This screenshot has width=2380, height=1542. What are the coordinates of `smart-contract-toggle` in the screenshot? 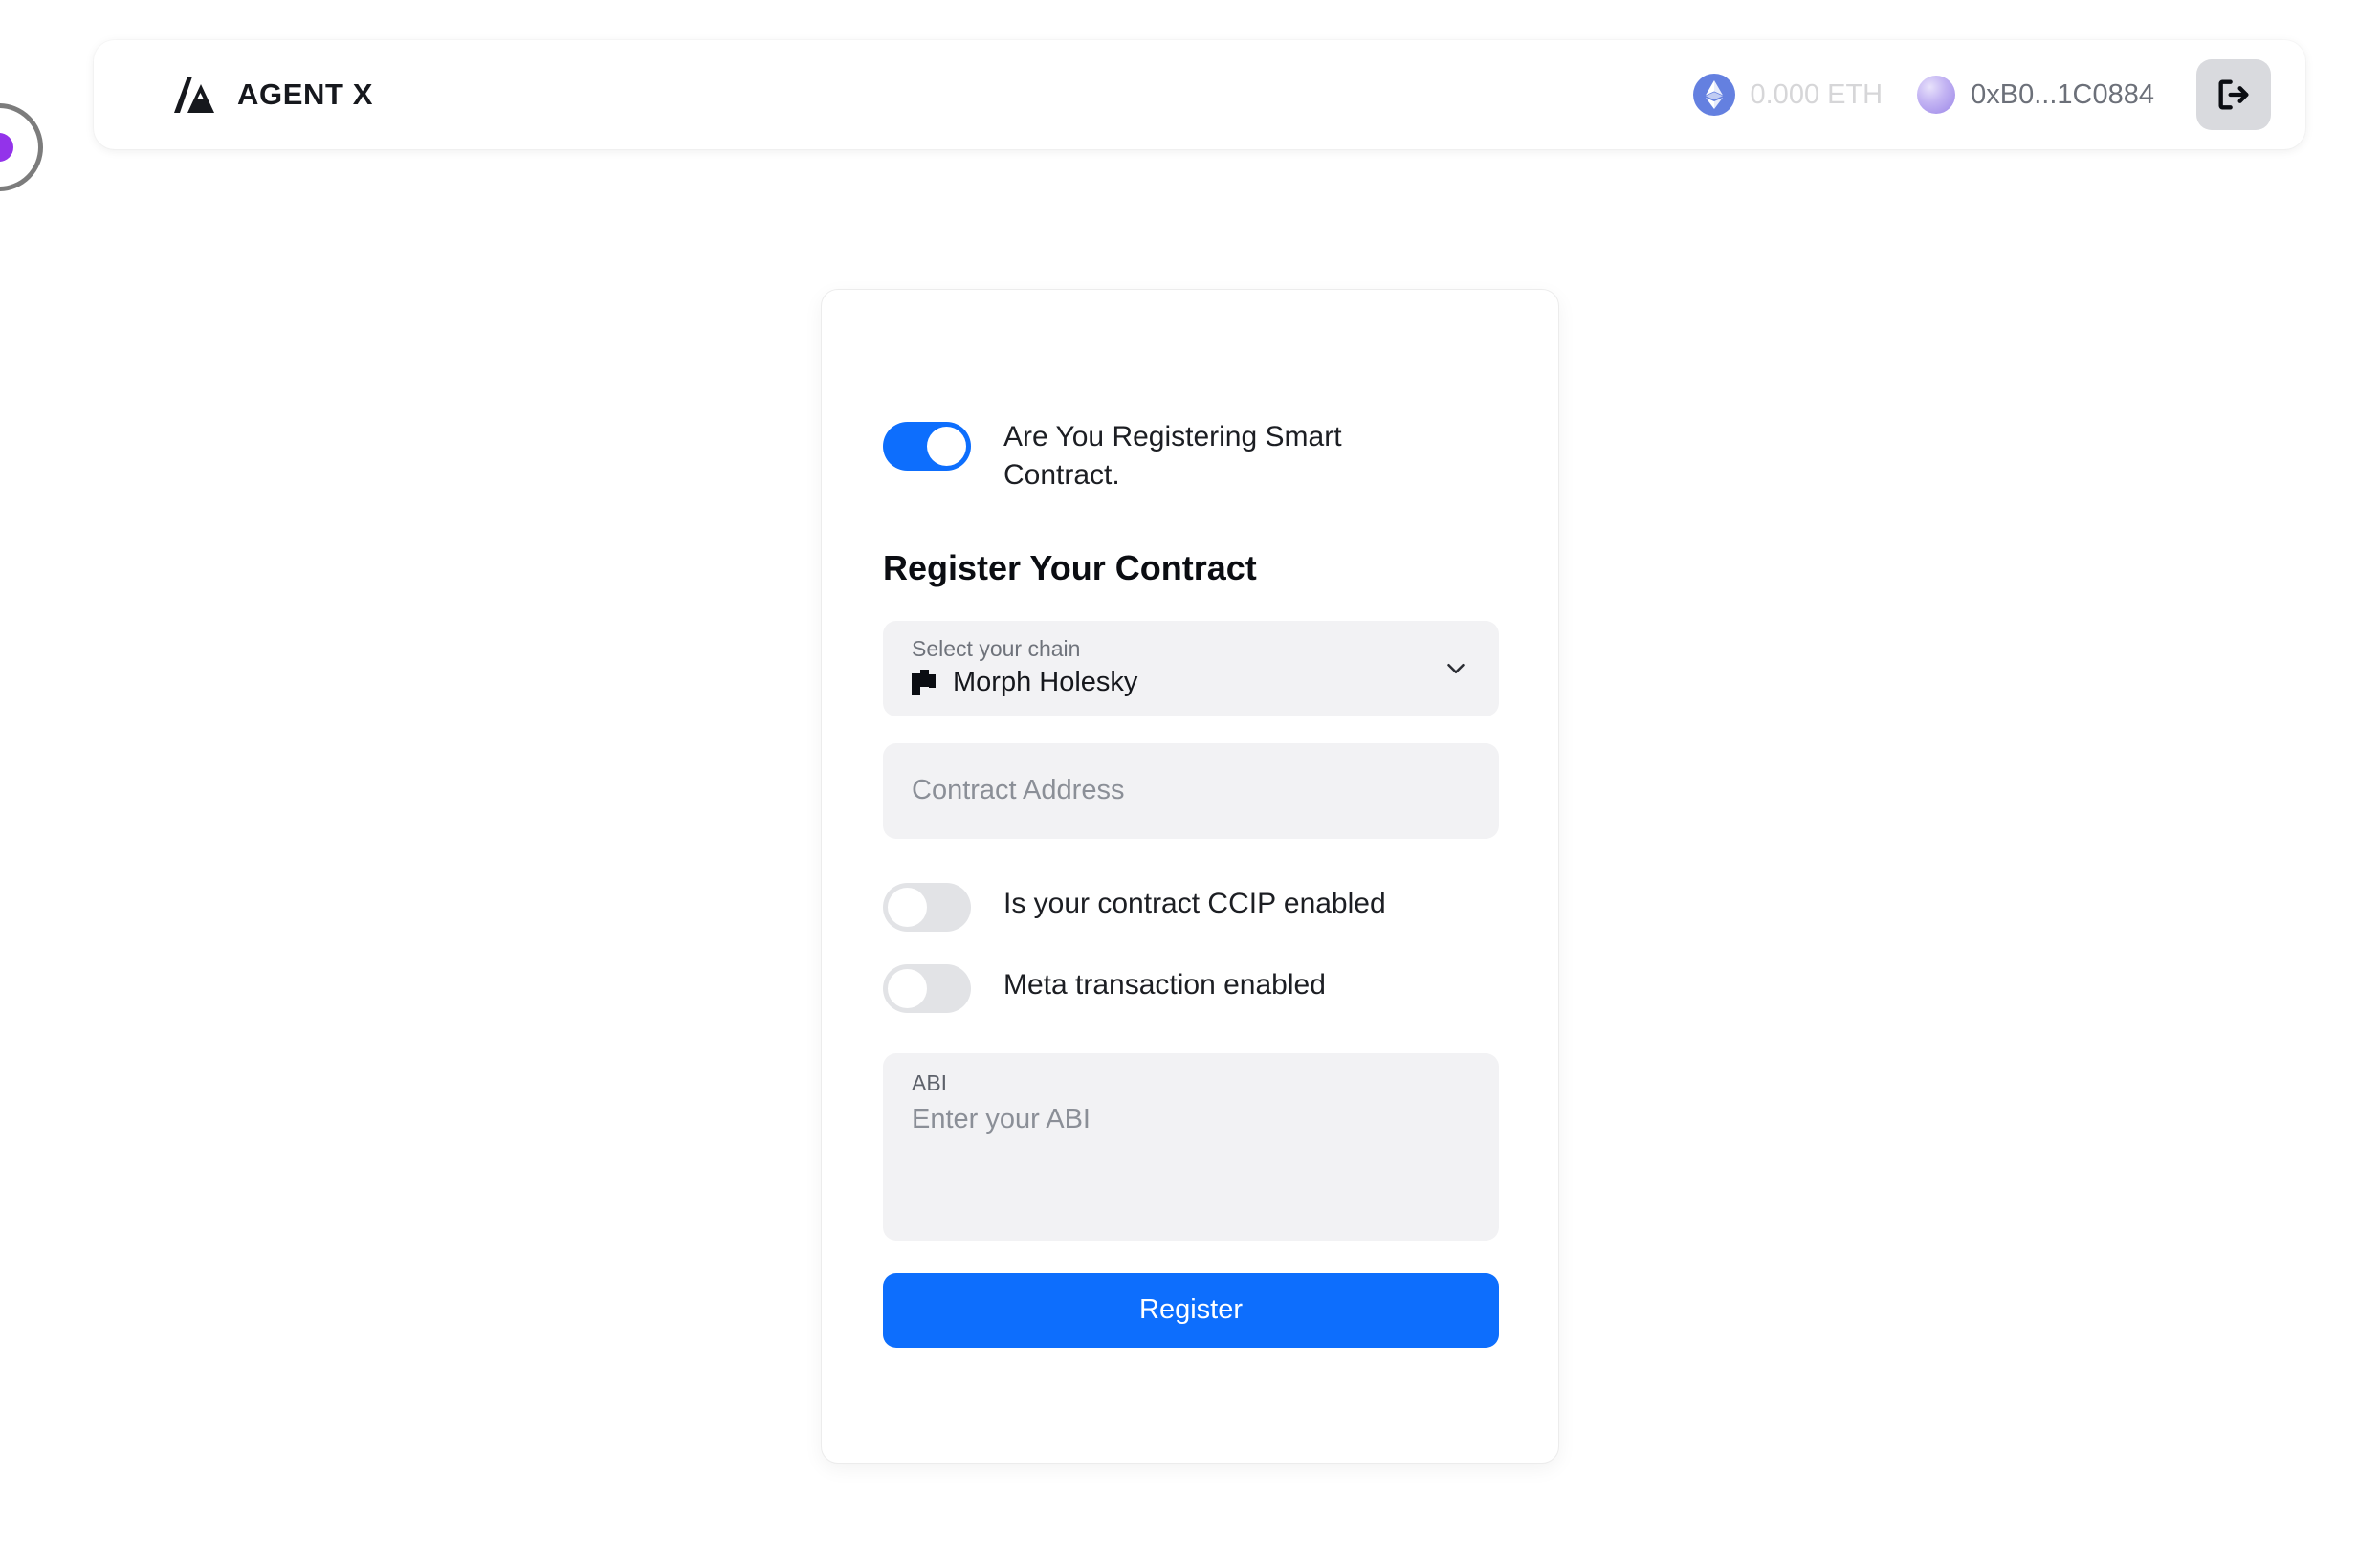 It's located at (927, 446).